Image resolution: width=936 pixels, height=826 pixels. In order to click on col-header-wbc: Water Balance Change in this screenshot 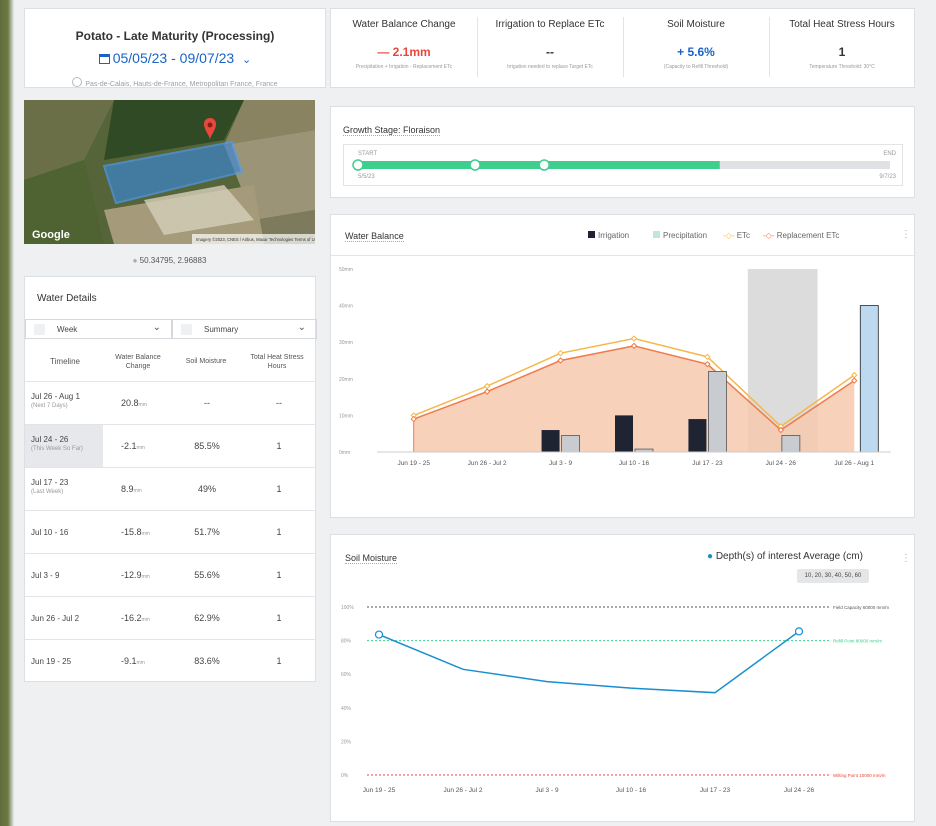, I will do `click(138, 362)`.